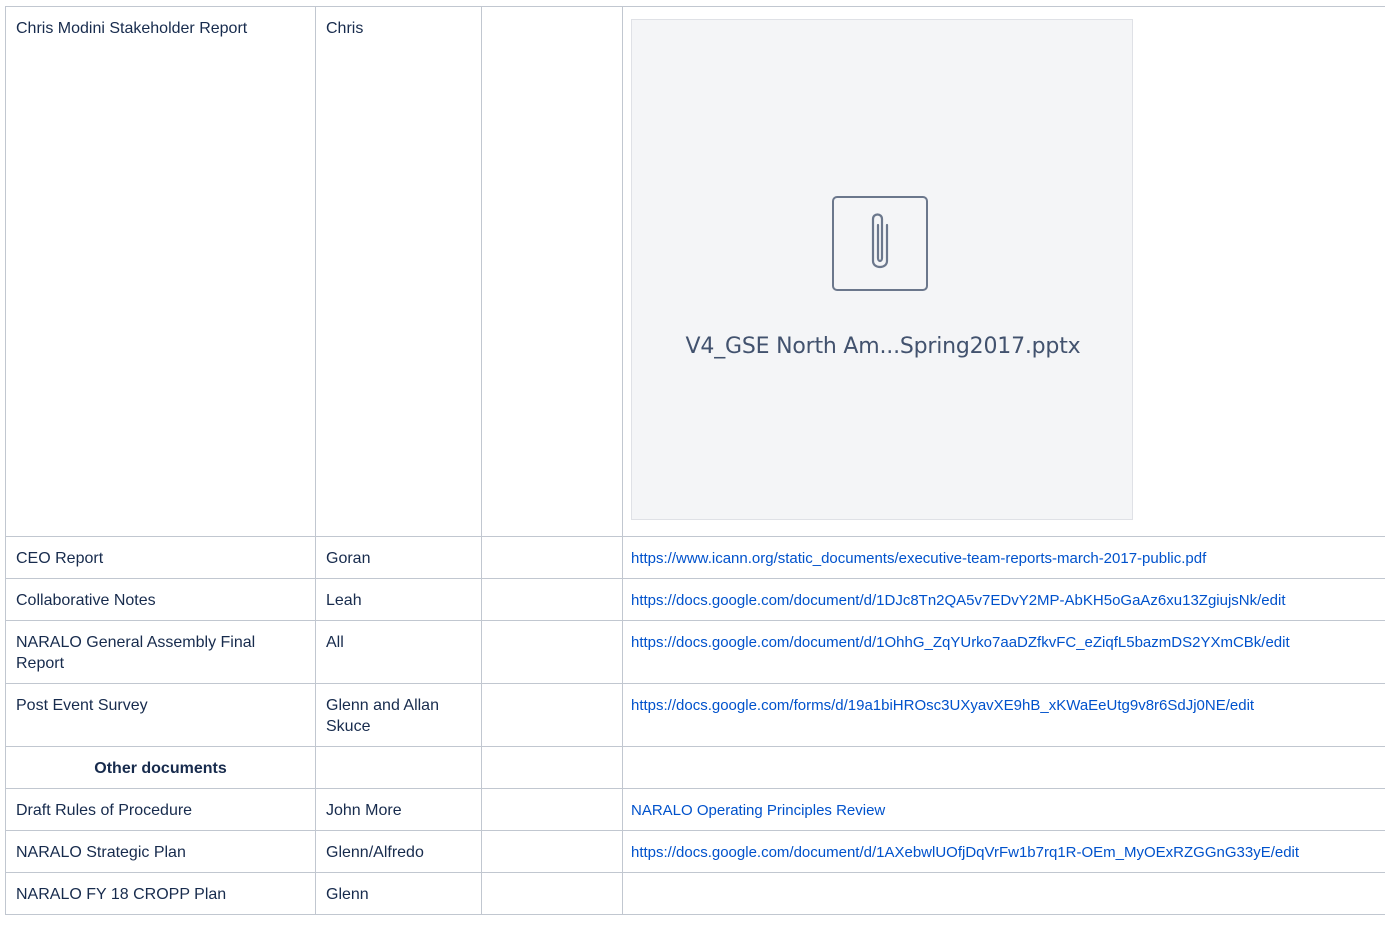  Describe the element at coordinates (398, 809) in the screenshot. I see `owner-cell: John More` at that location.